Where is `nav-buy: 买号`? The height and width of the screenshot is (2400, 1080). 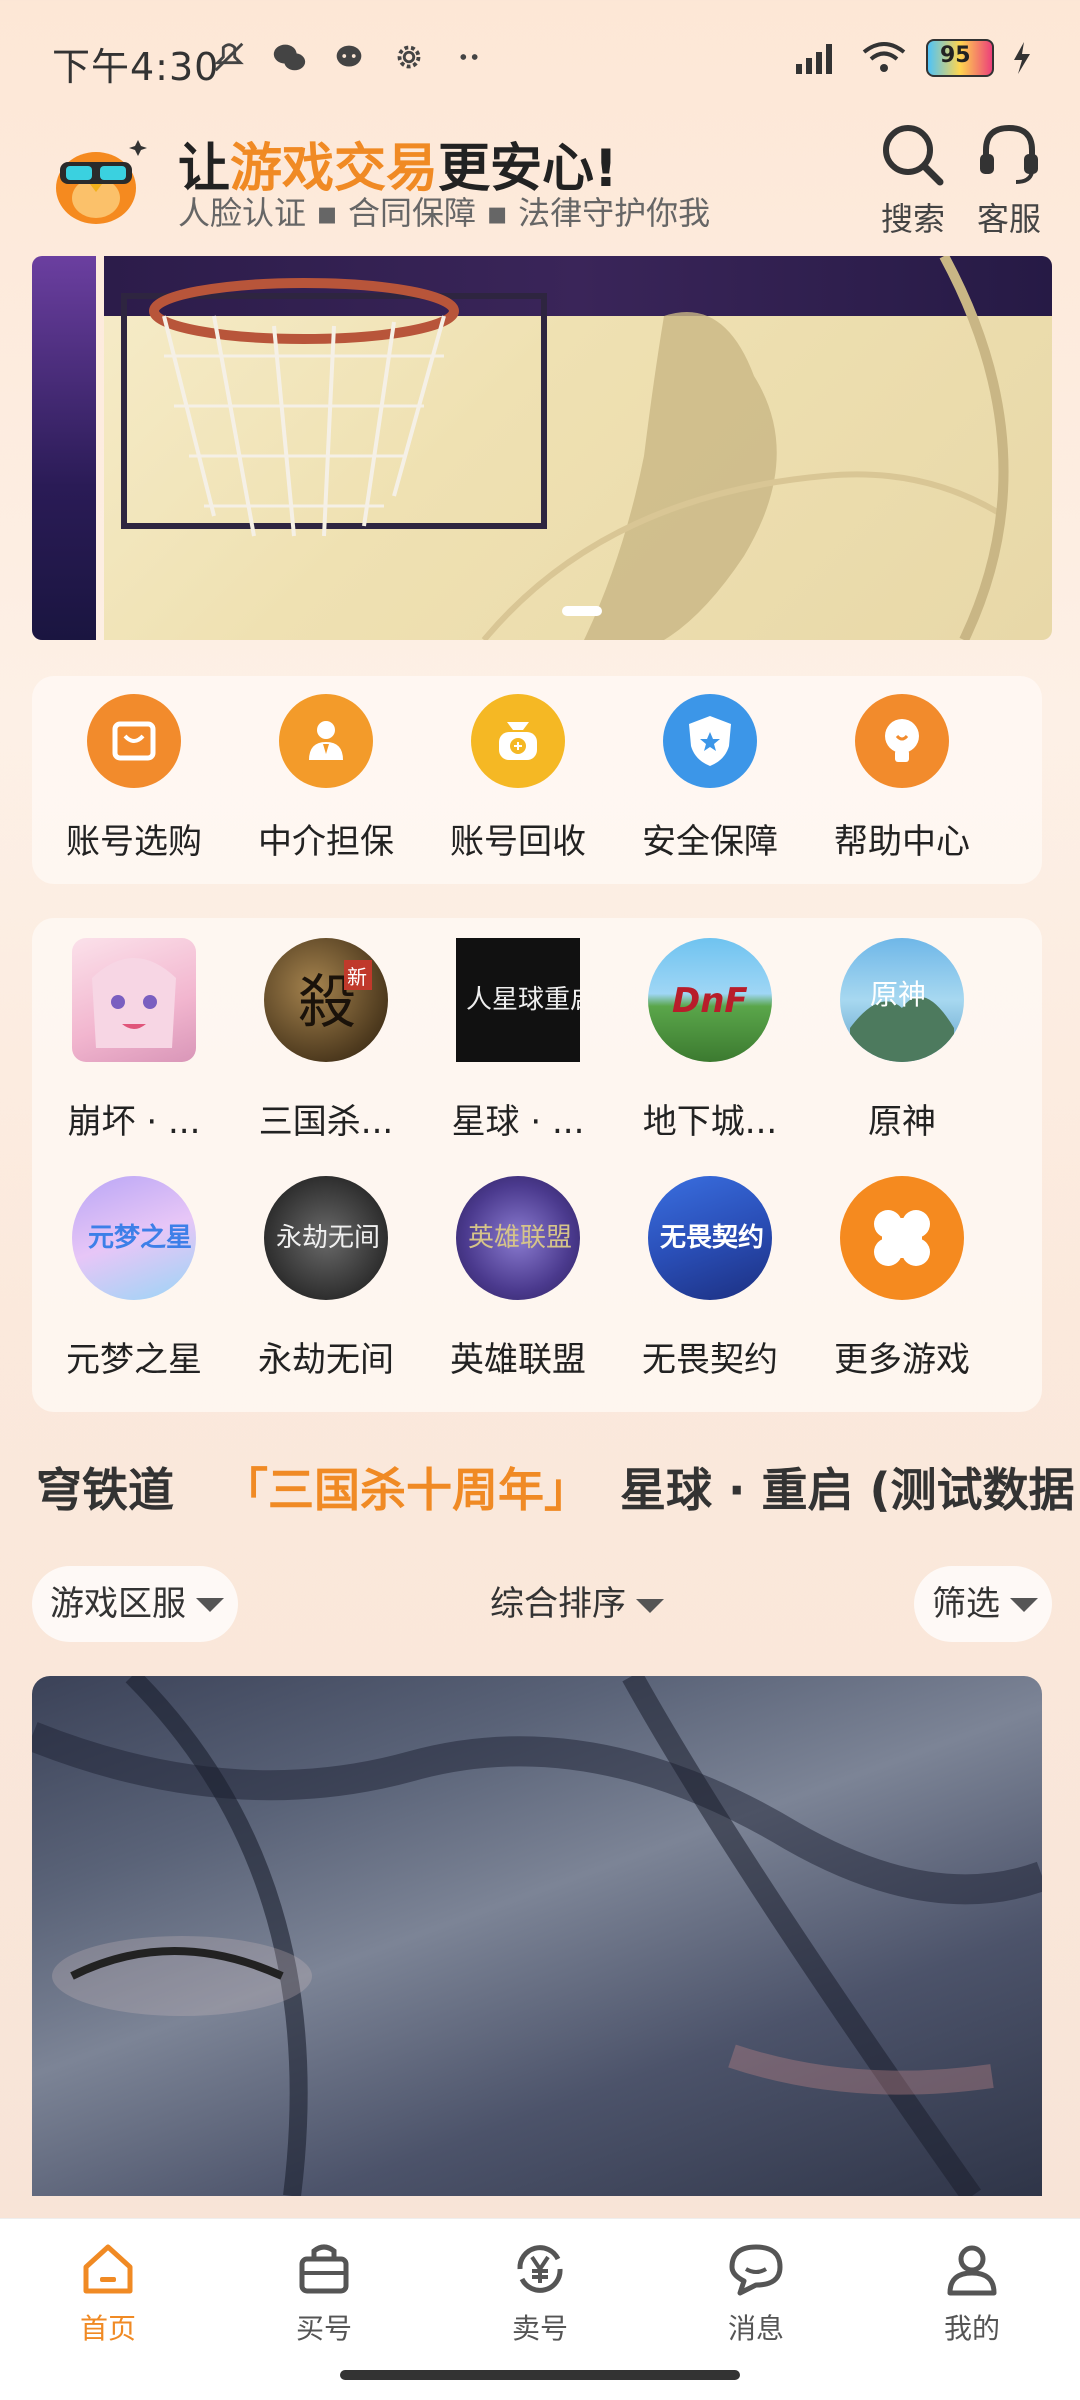 nav-buy: 买号 is located at coordinates (324, 2293).